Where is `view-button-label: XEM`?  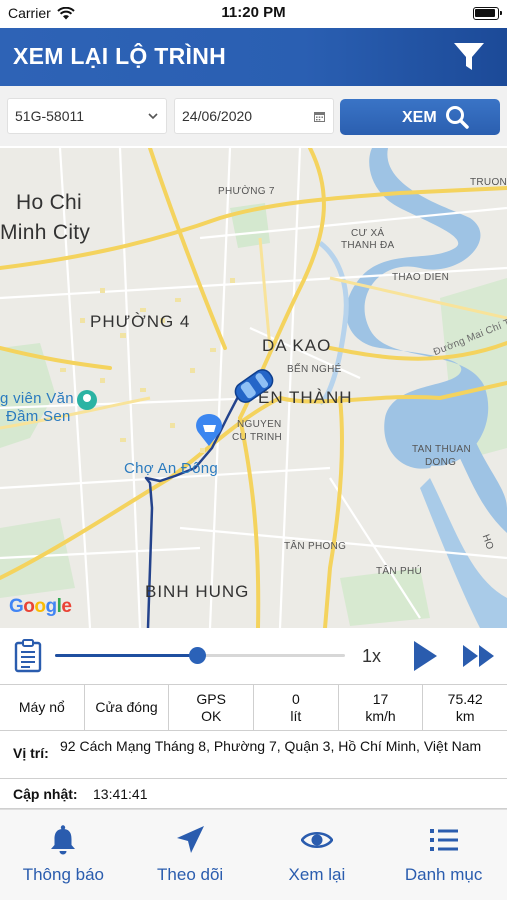 view-button-label: XEM is located at coordinates (419, 117).